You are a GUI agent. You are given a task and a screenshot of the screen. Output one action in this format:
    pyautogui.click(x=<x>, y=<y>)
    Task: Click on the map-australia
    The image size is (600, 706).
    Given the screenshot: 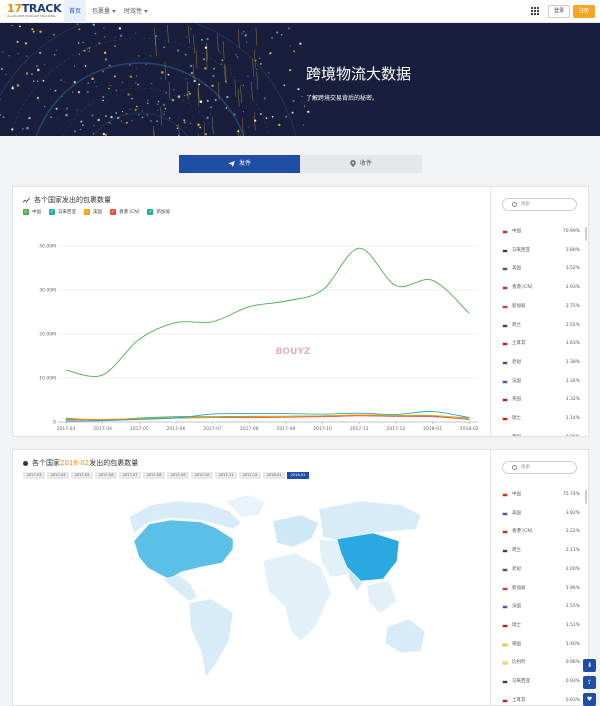 What is the action you would take?
    pyautogui.click(x=405, y=636)
    